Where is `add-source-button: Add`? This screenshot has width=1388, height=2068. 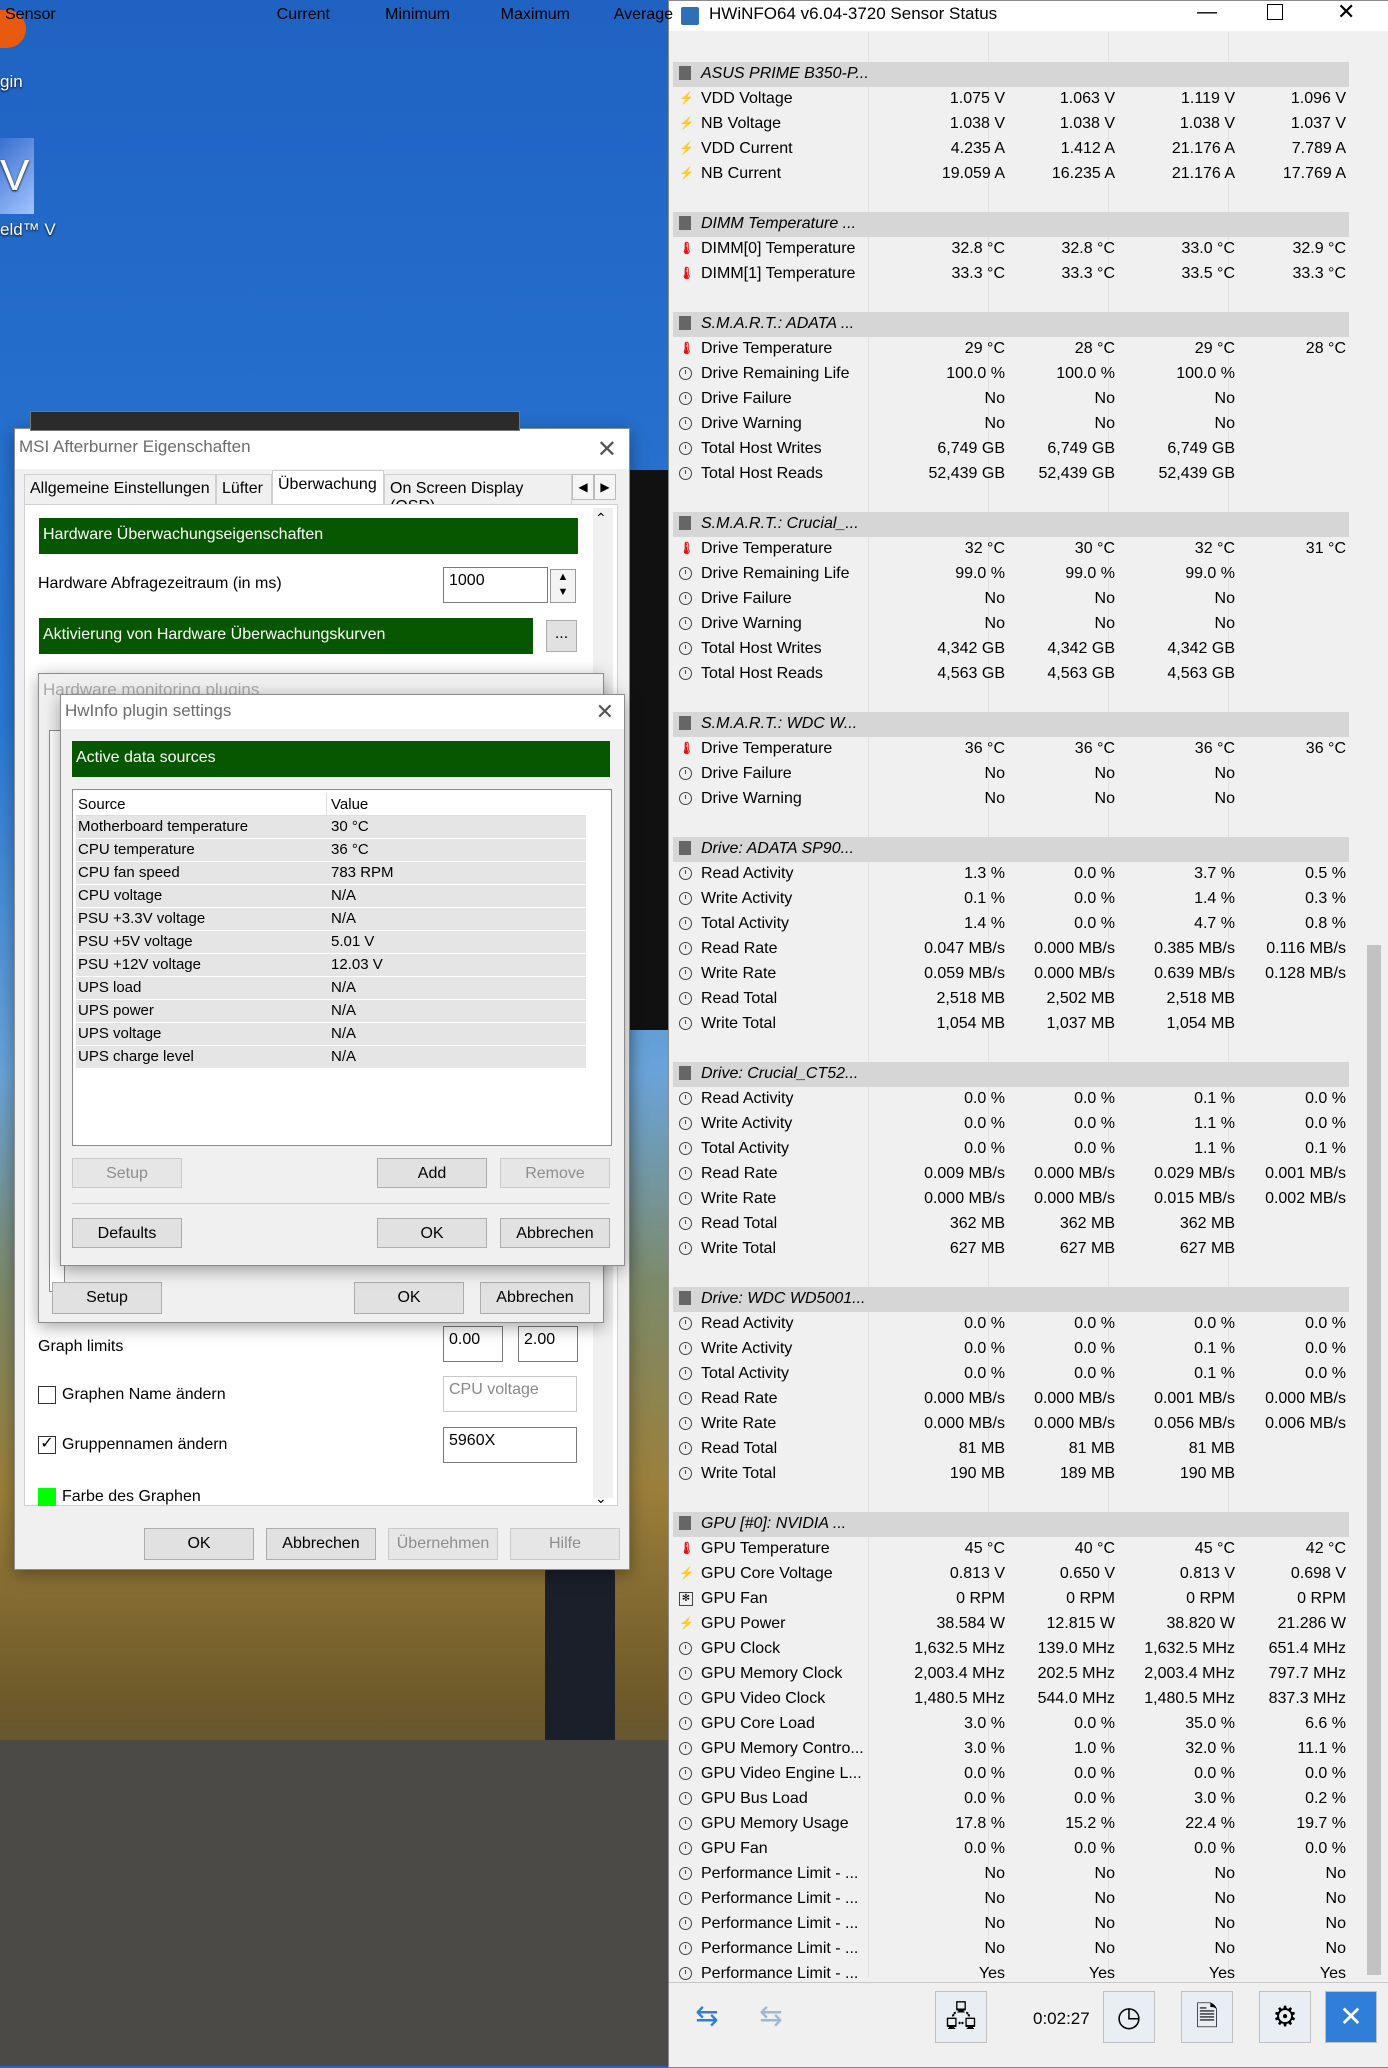
add-source-button: Add is located at coordinates (432, 1173).